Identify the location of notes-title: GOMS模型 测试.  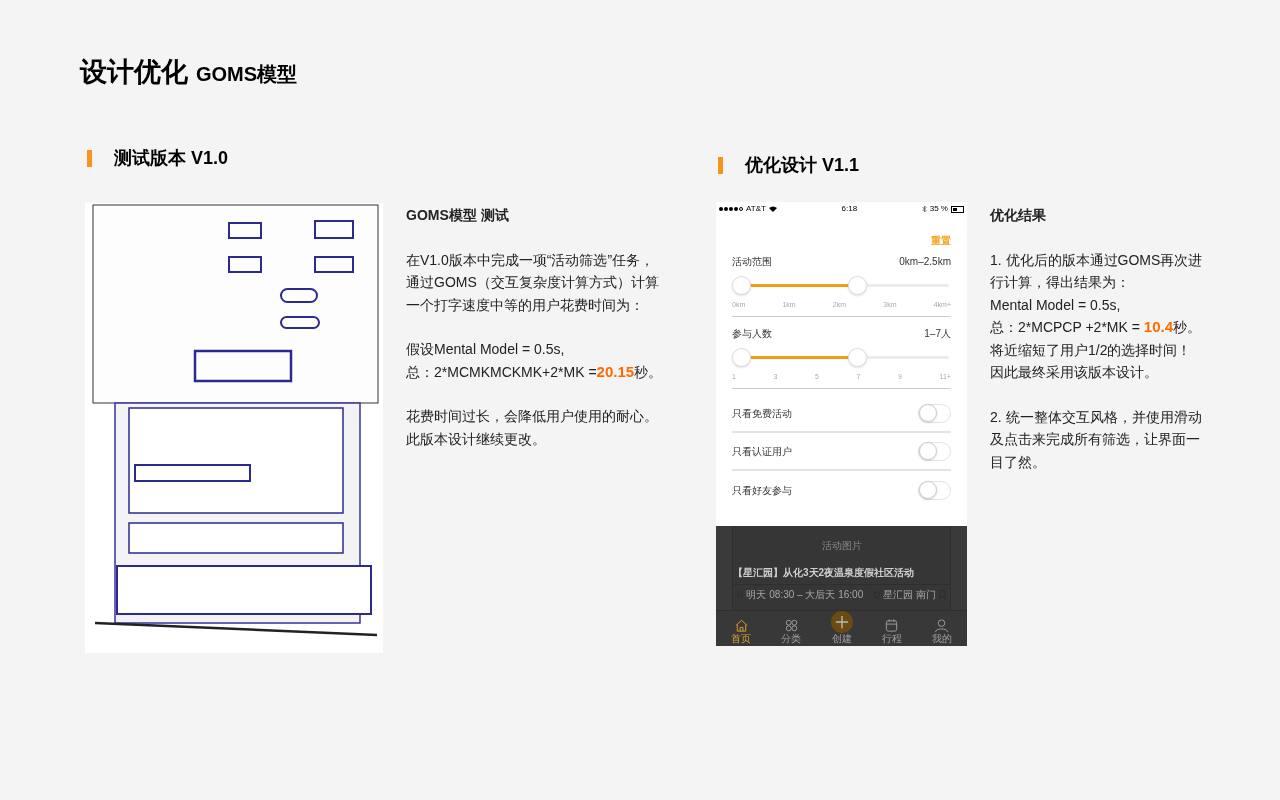
(458, 215).